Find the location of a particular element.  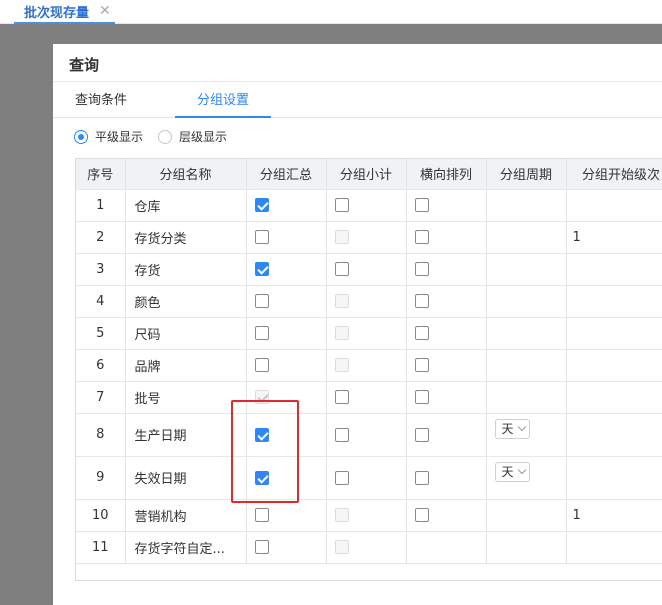

table-row: 7 批号 is located at coordinates (369, 397).